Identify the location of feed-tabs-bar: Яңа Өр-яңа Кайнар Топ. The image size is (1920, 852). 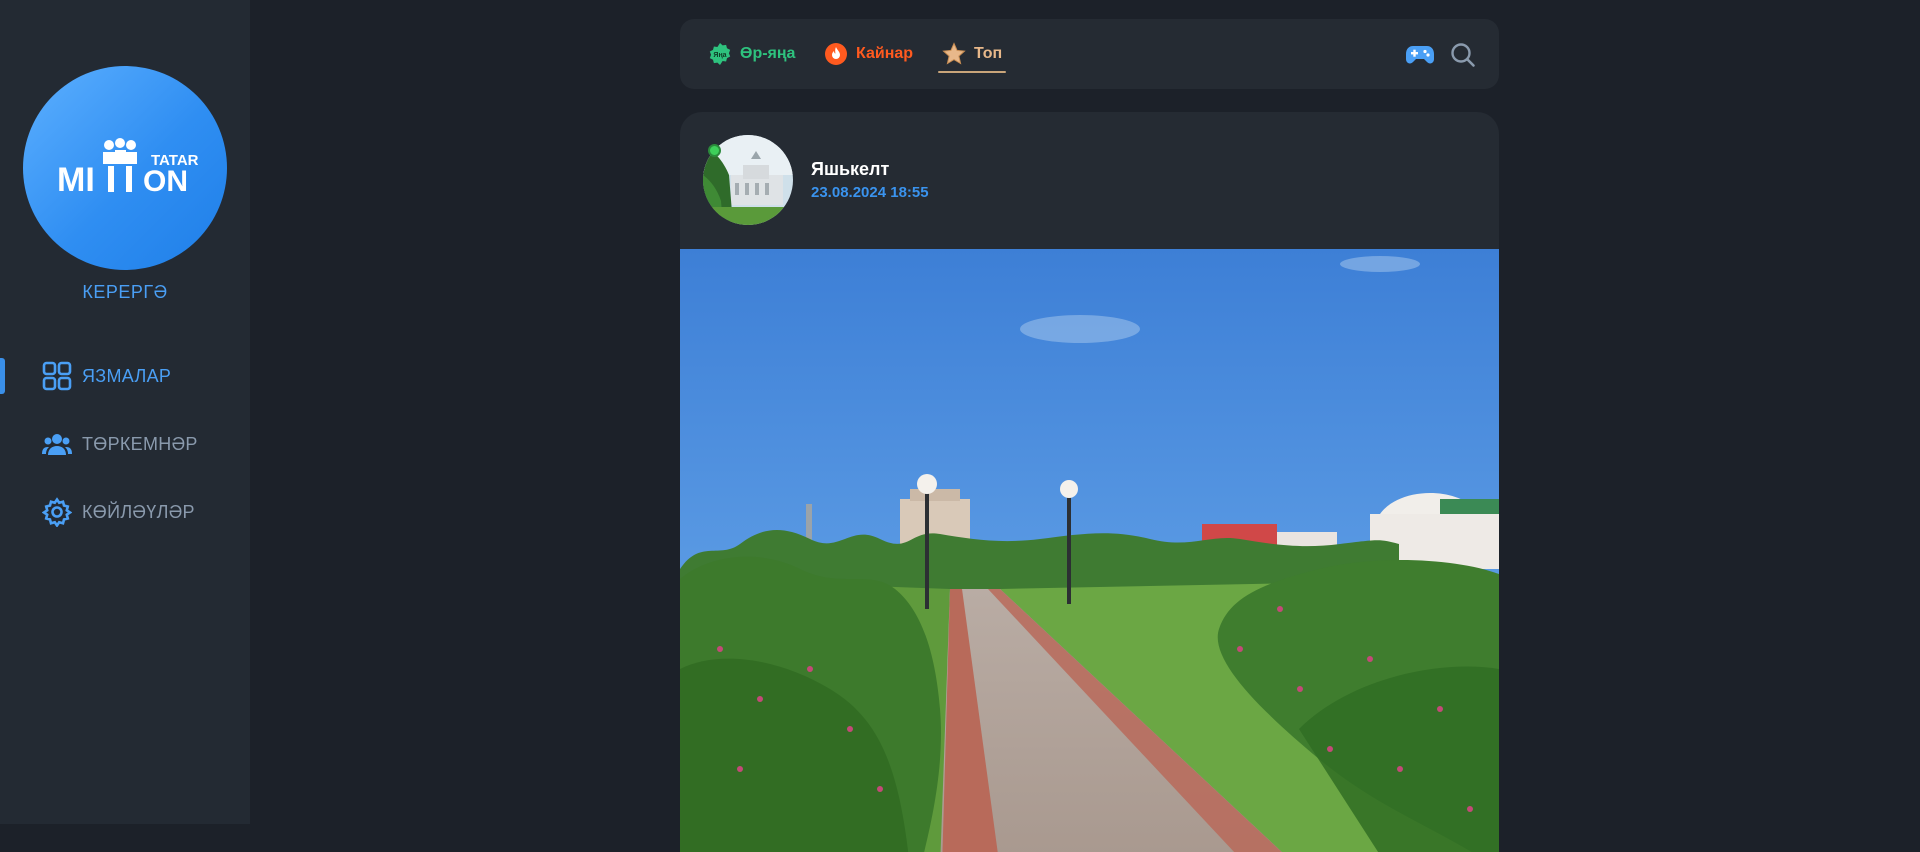
(1089, 54).